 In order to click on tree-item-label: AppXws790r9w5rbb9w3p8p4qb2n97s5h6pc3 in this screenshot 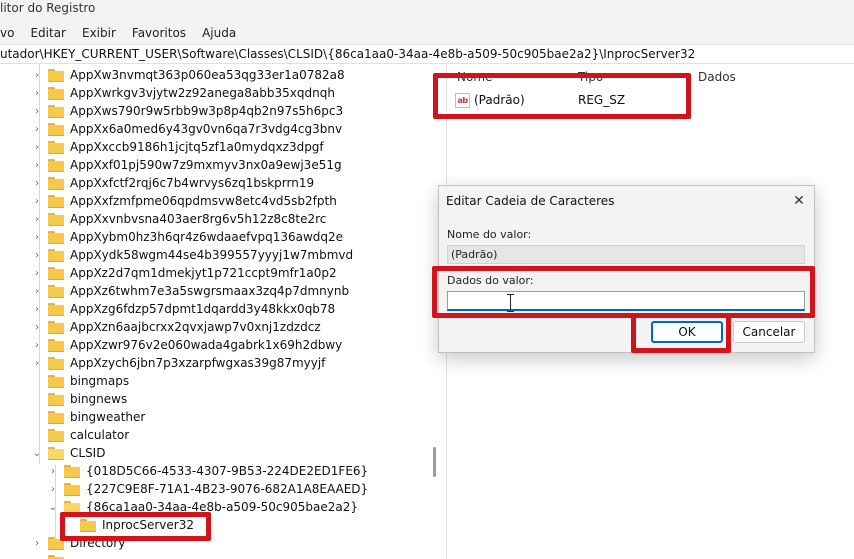, I will do `click(207, 111)`.